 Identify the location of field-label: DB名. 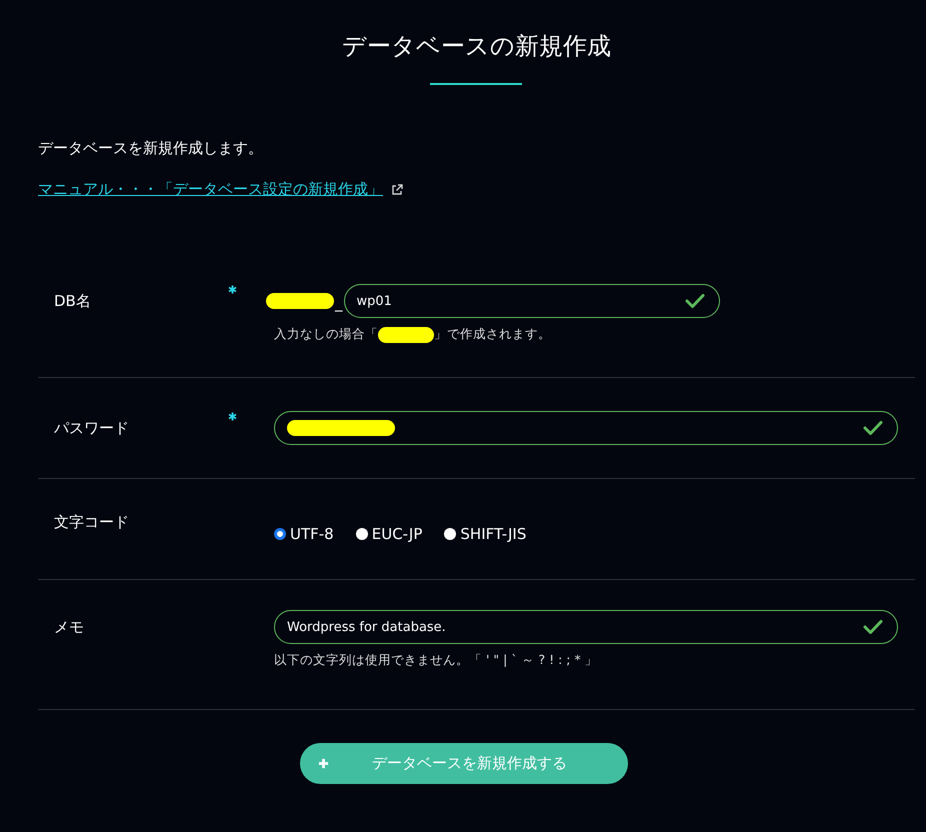
(72, 301).